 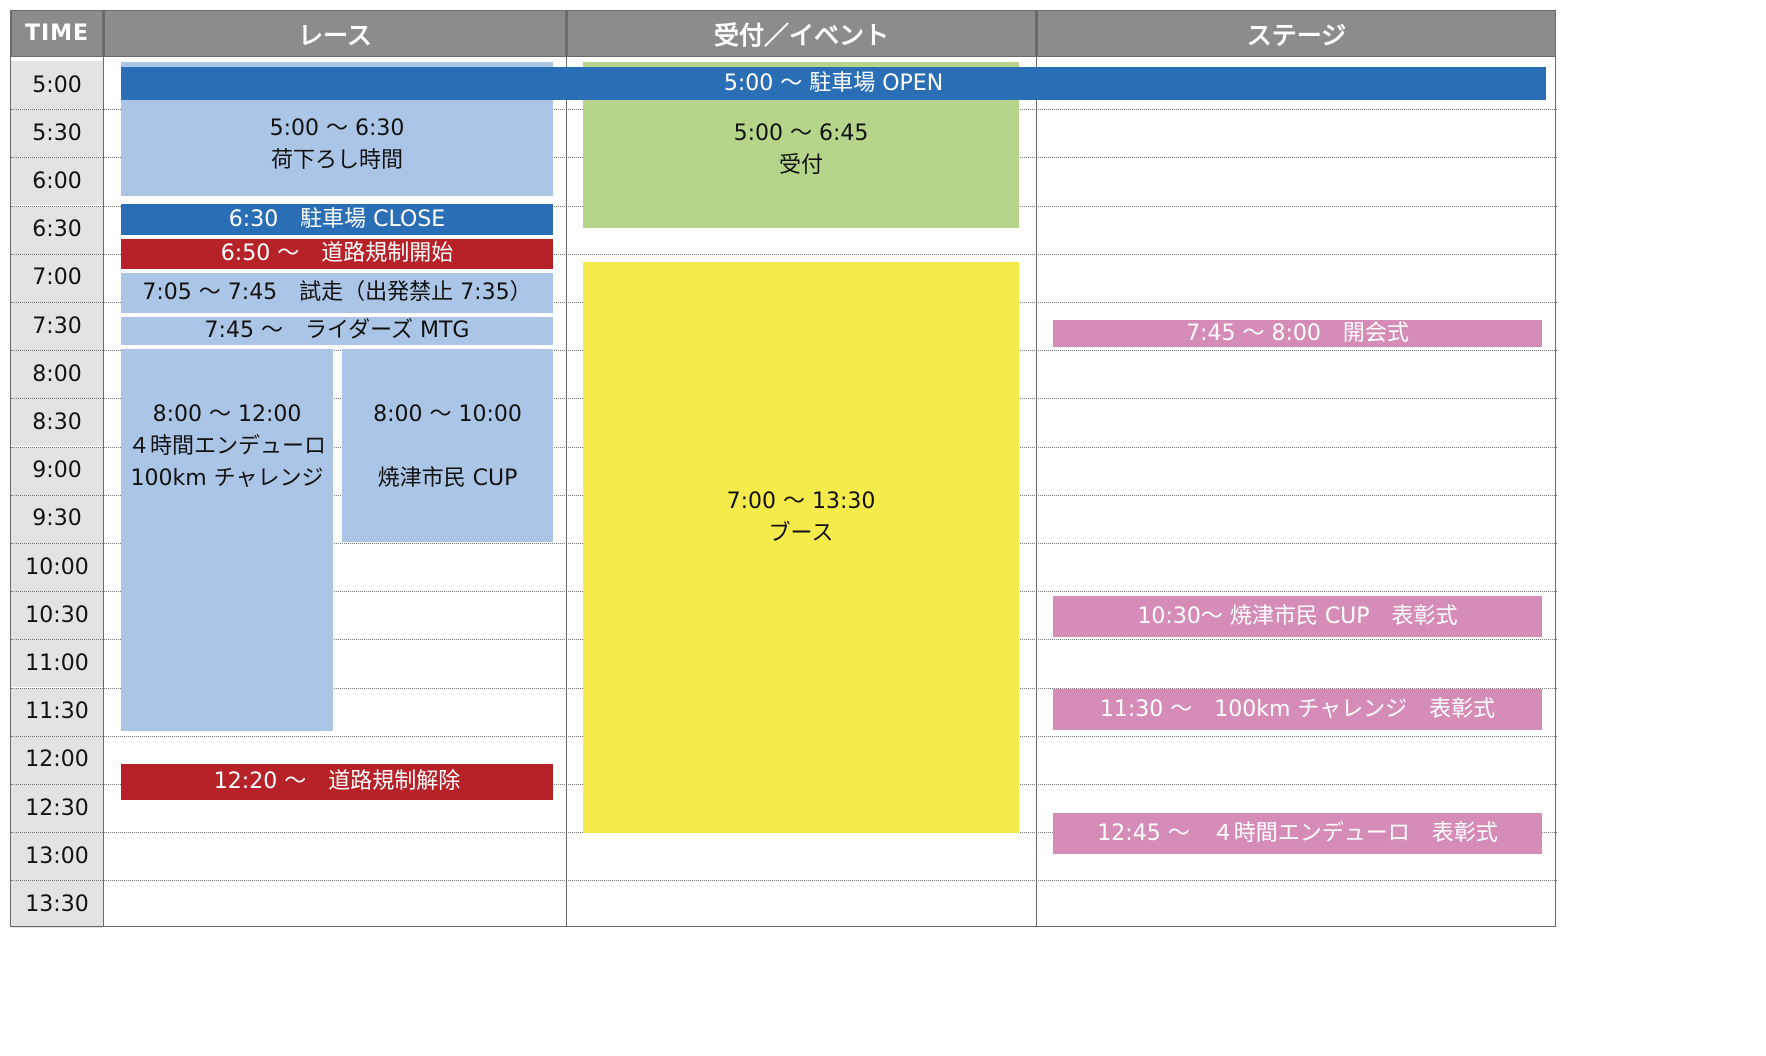 I want to click on time-label: 5:00, so click(x=57, y=85).